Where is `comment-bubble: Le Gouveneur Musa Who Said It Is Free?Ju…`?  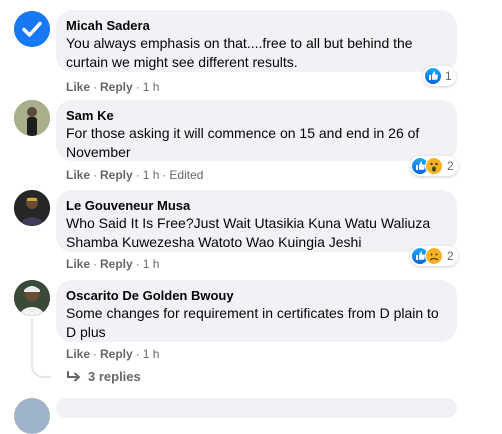 comment-bubble: Le Gouveneur Musa Who Said It Is Free?Ju… is located at coordinates (256, 221).